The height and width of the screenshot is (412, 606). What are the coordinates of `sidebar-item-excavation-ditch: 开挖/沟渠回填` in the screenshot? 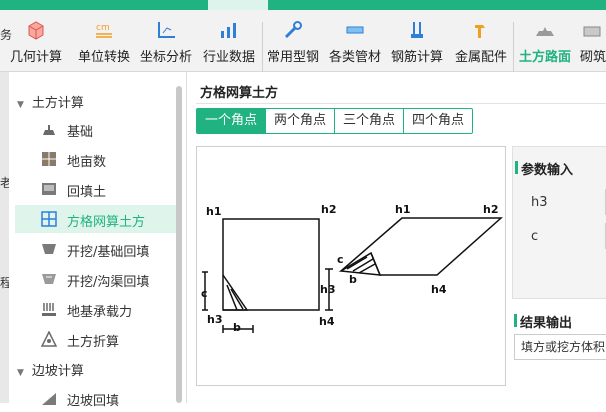 It's located at (96, 279).